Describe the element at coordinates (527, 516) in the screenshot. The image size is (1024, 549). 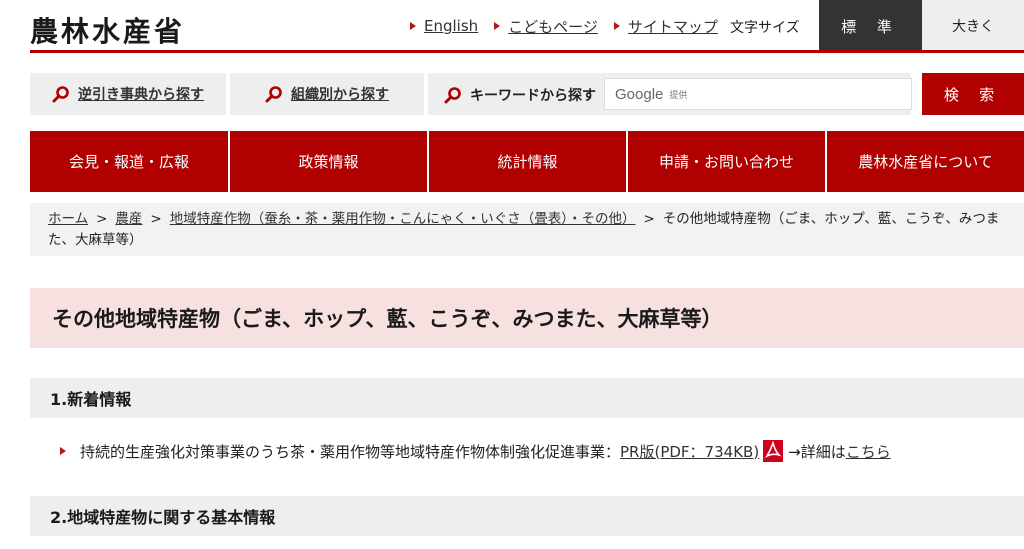
I see `section-heading-basic-info: 2.地域特産物に関する基本情報` at that location.